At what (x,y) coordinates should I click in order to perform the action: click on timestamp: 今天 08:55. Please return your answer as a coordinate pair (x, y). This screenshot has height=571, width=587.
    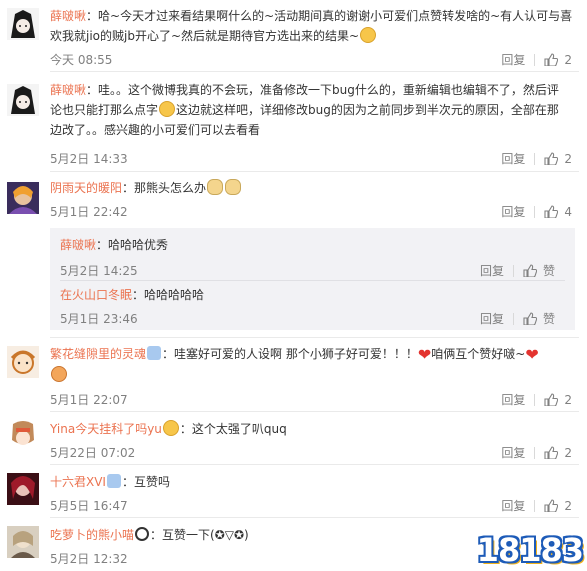
    Looking at the image, I should click on (81, 60).